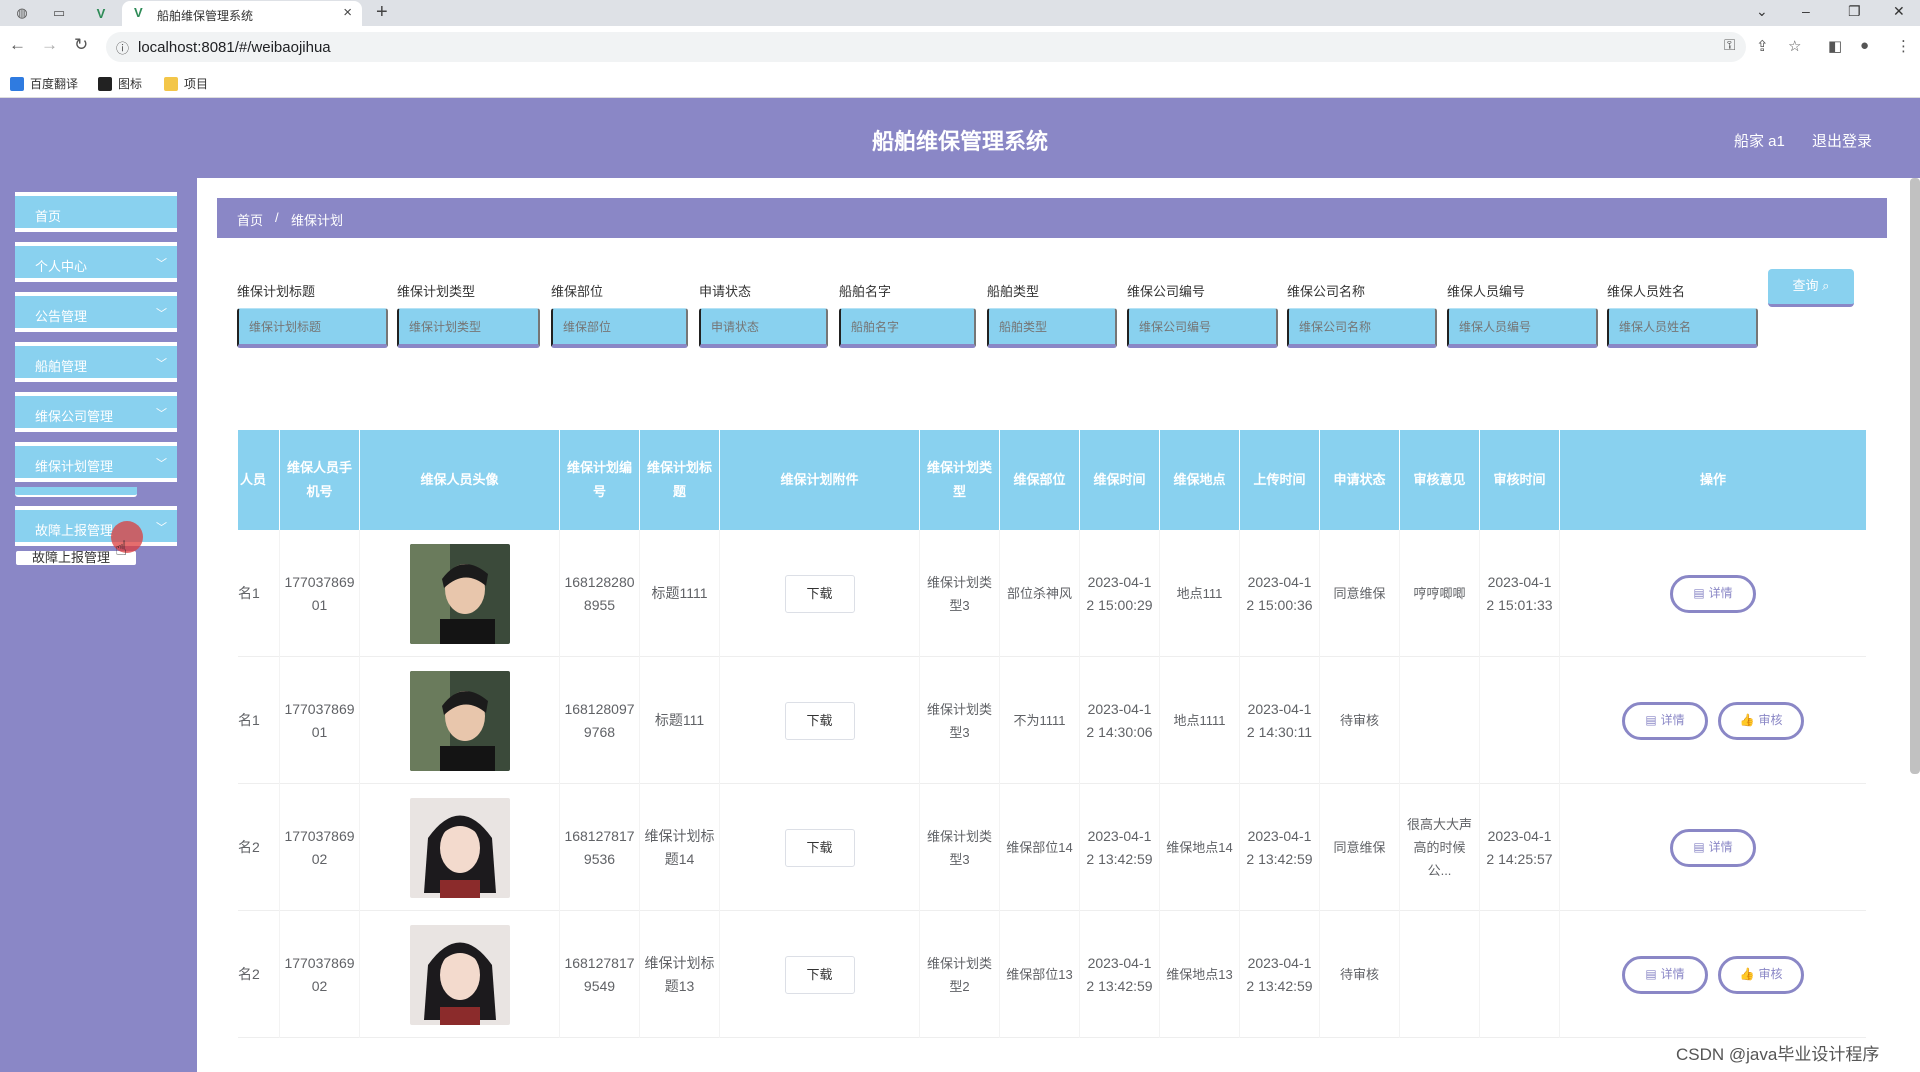  What do you see at coordinates (1522, 328) in the screenshot?
I see `filter-staff-no-input` at bounding box center [1522, 328].